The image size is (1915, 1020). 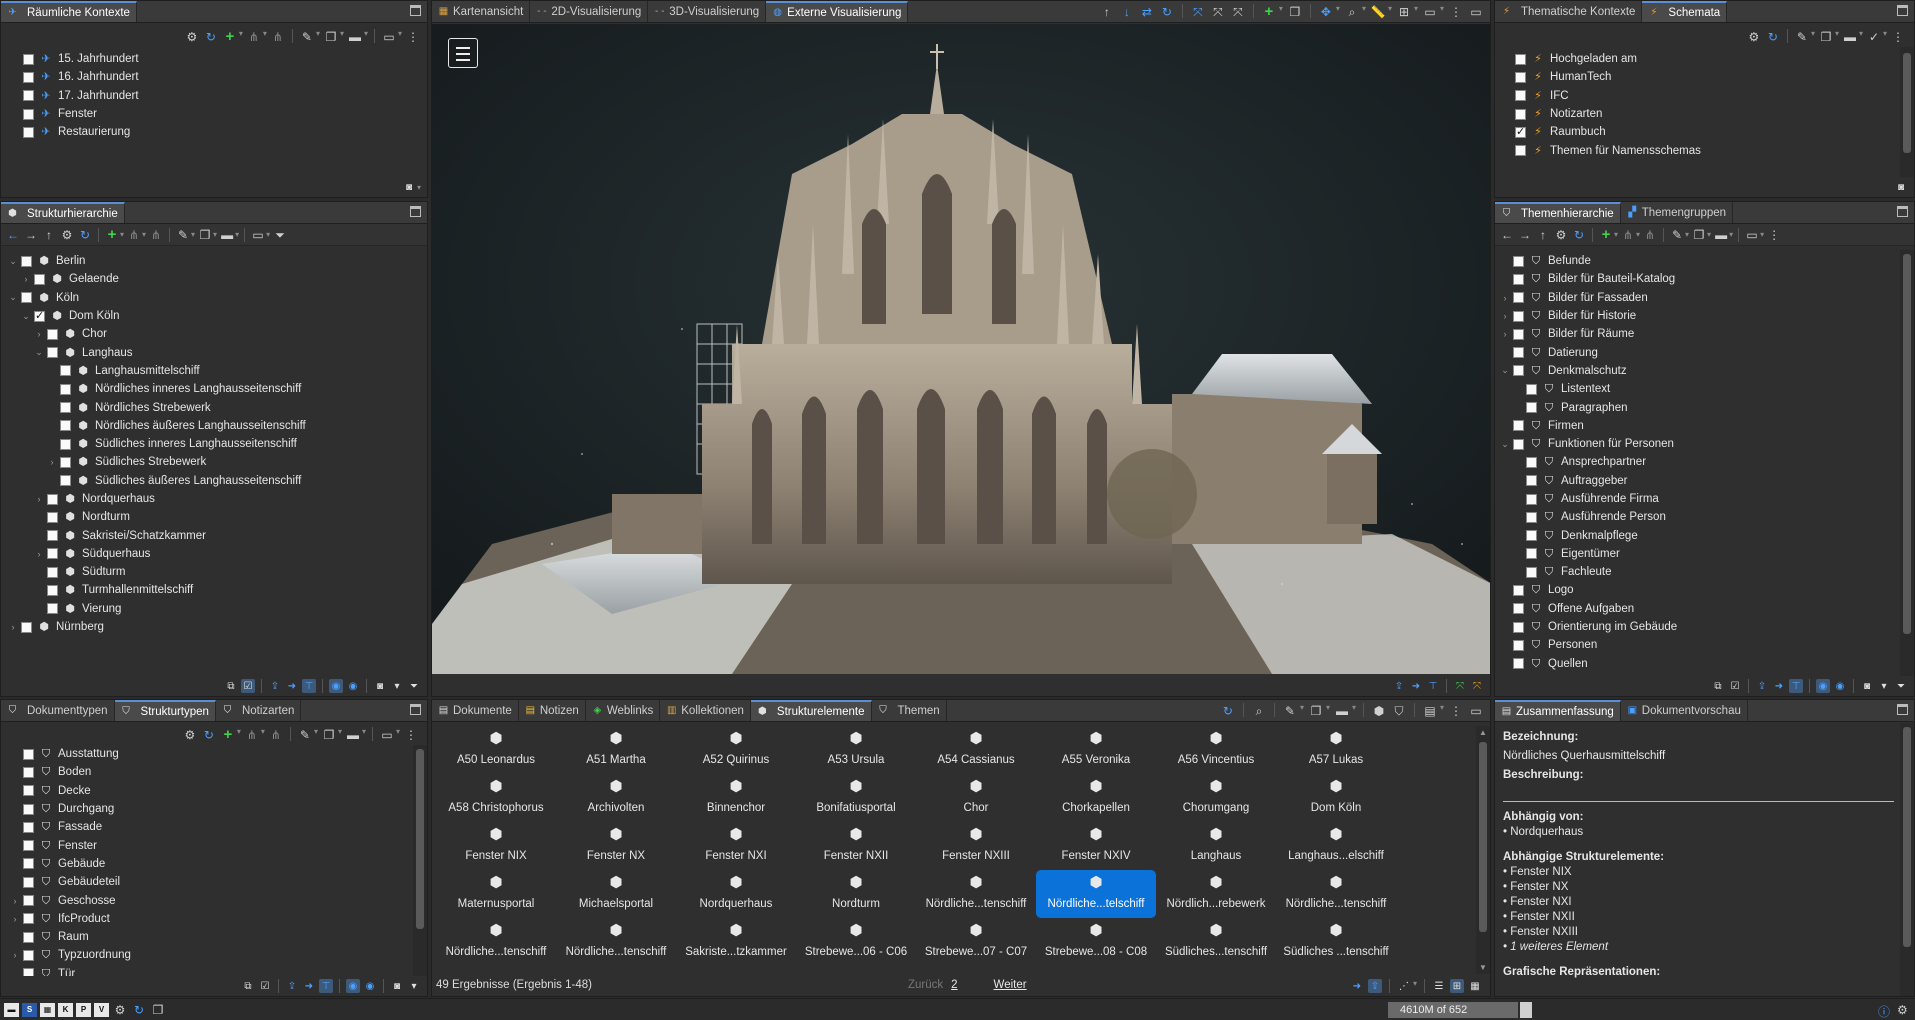 What do you see at coordinates (1147, 12) in the screenshot?
I see `shuffle-icon: ⇄` at bounding box center [1147, 12].